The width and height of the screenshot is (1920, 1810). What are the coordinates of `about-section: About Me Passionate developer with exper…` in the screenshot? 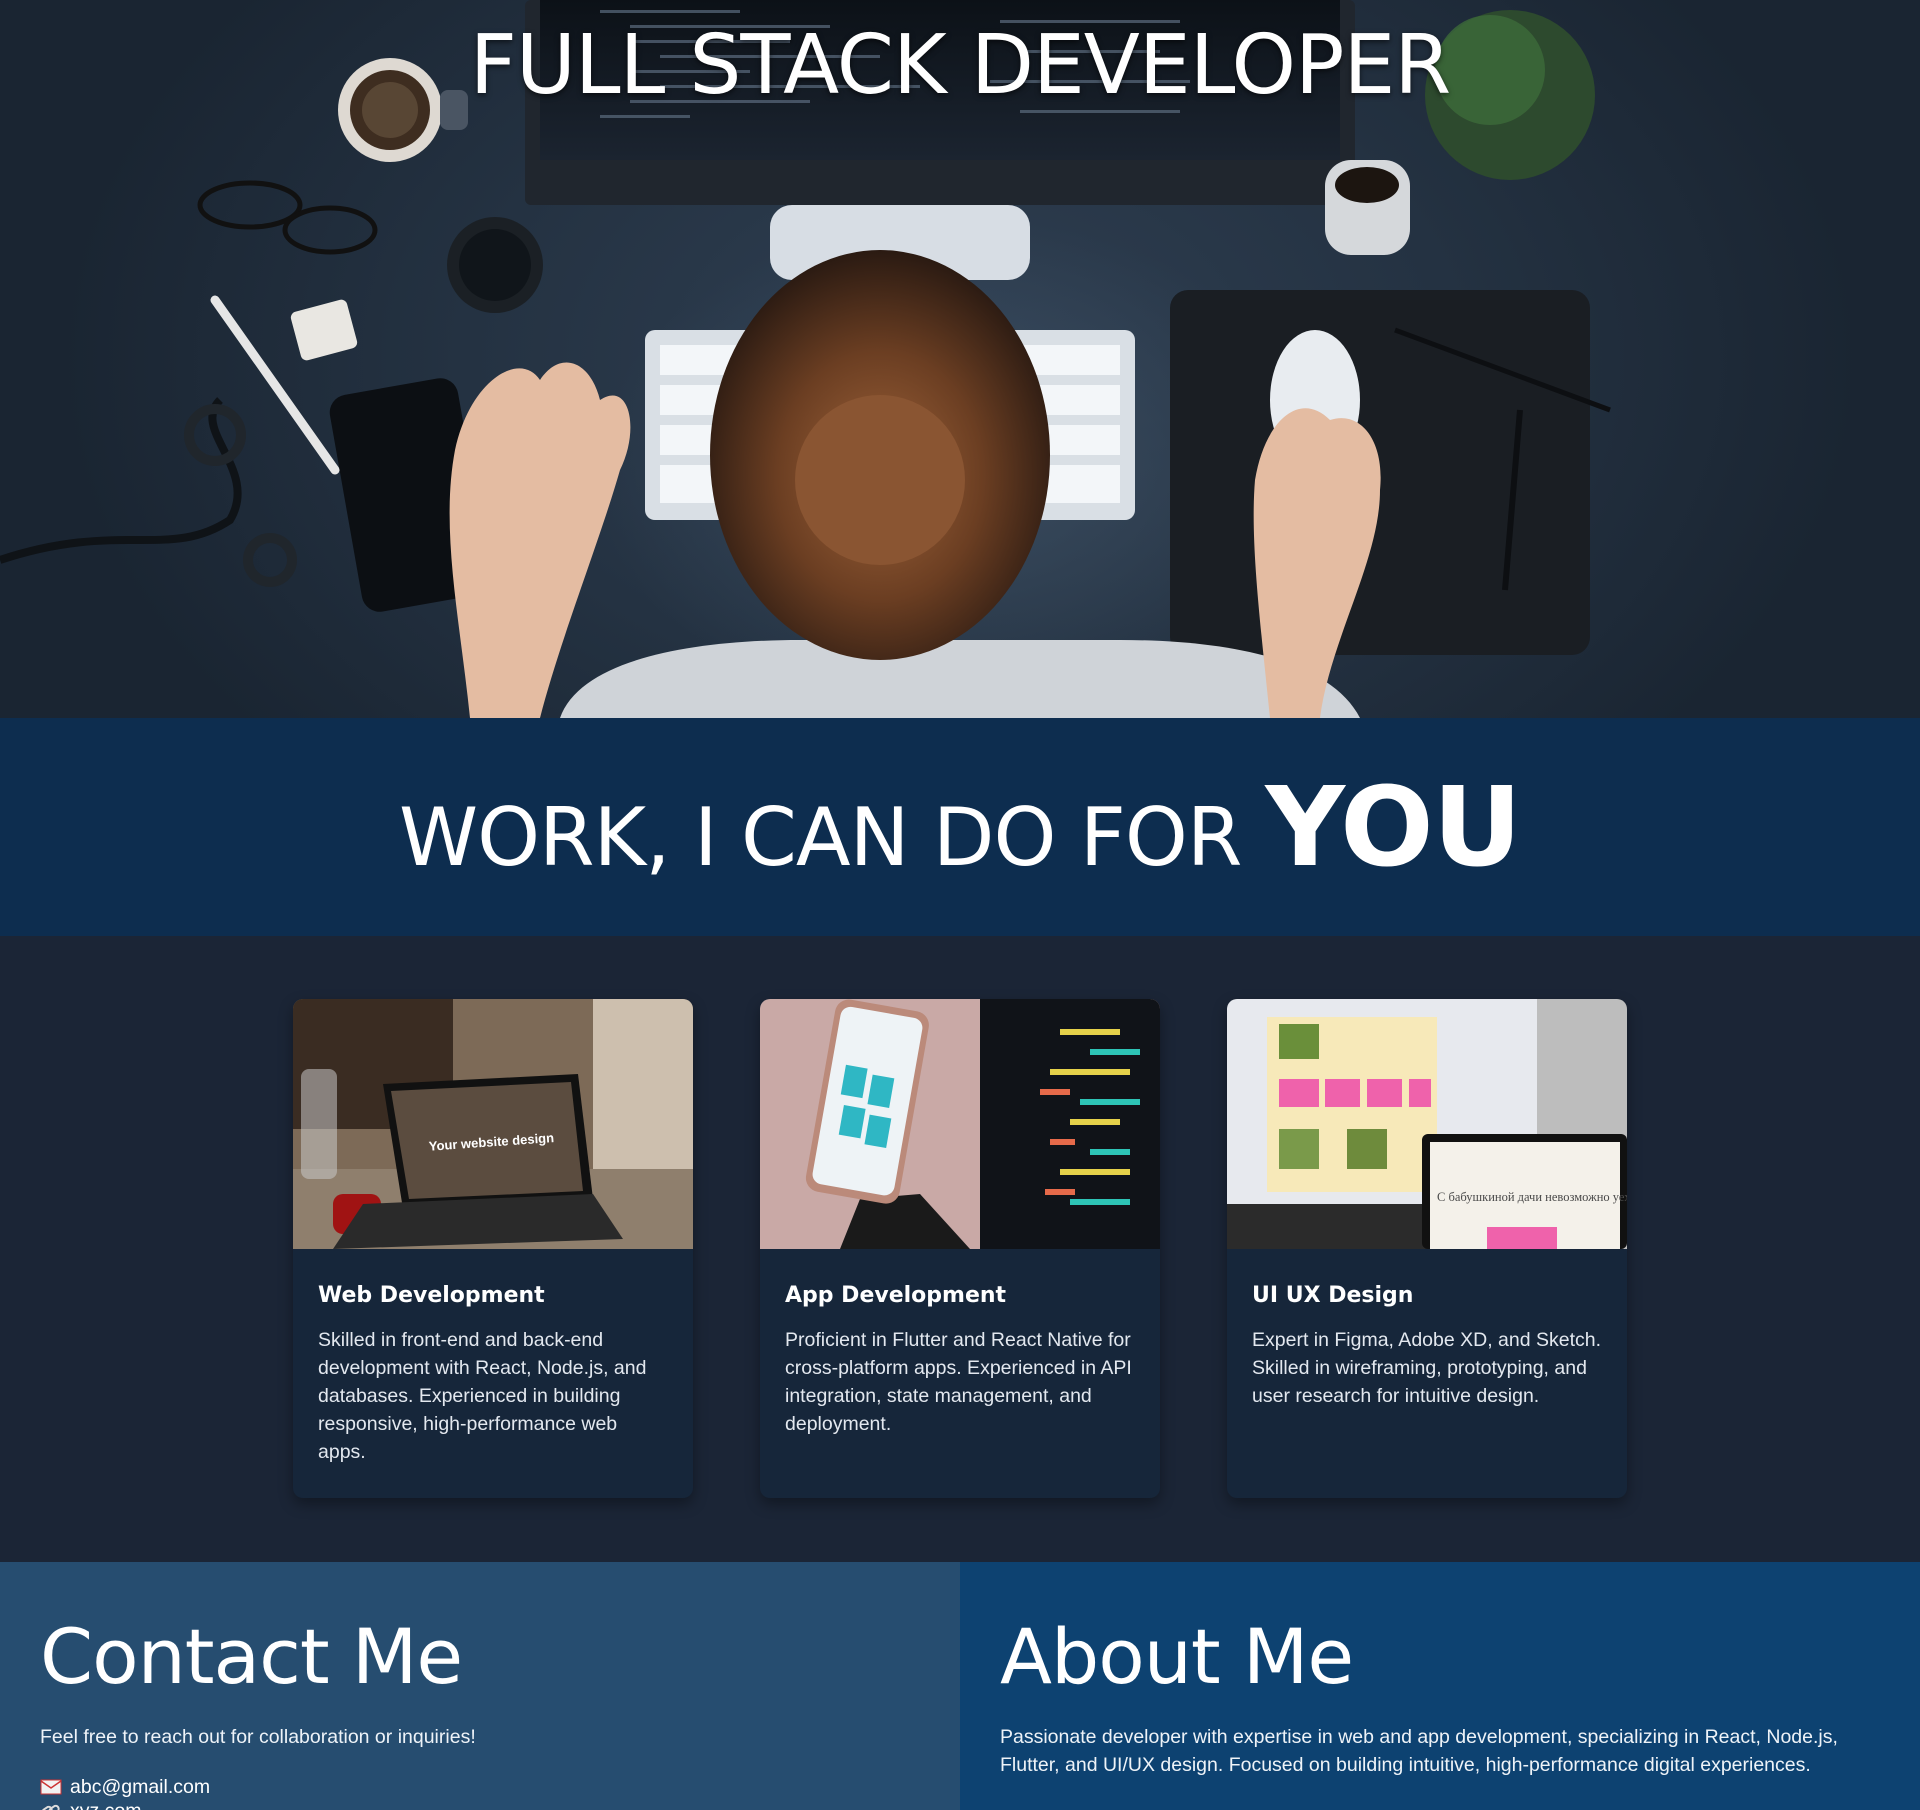 It's located at (1440, 1686).